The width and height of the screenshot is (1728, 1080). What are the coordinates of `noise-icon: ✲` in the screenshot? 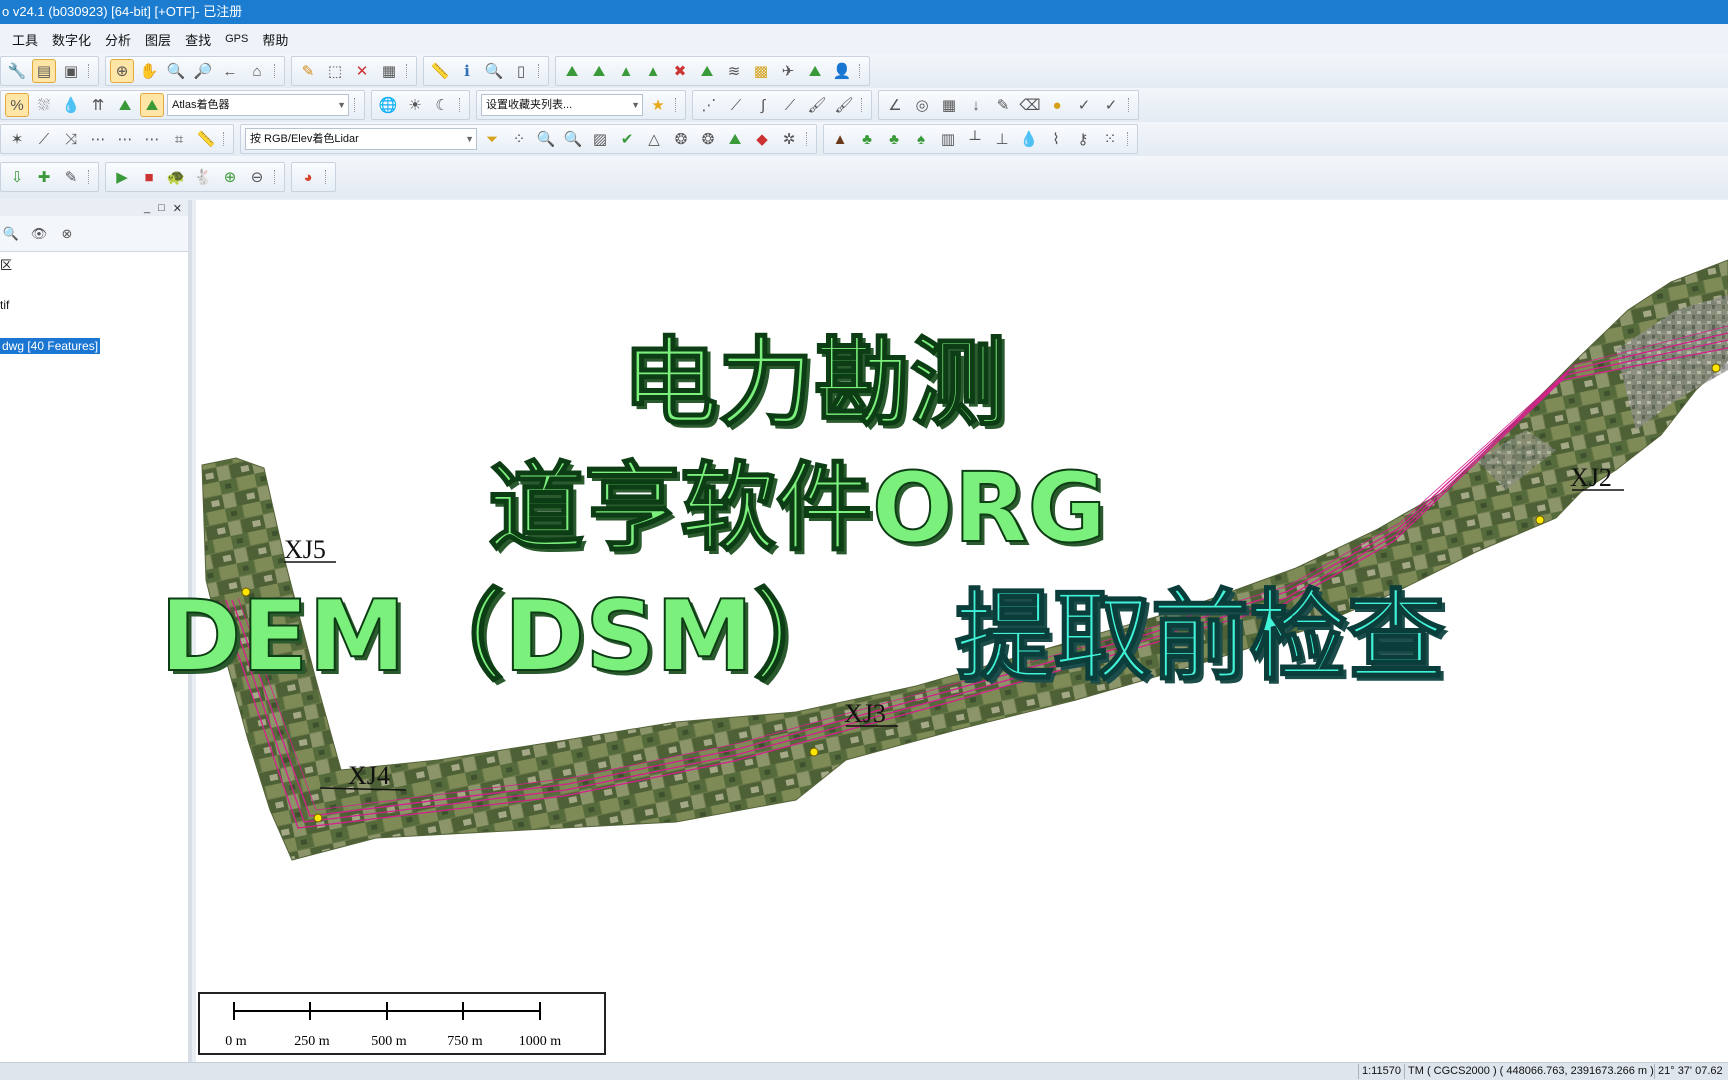 It's located at (789, 139).